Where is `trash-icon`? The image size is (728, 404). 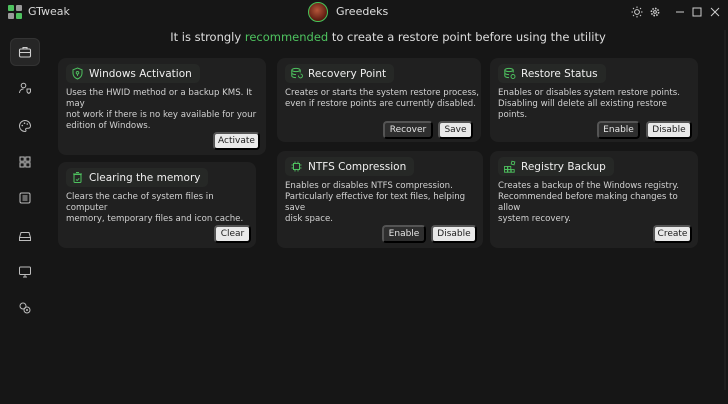
trash-icon is located at coordinates (77, 177).